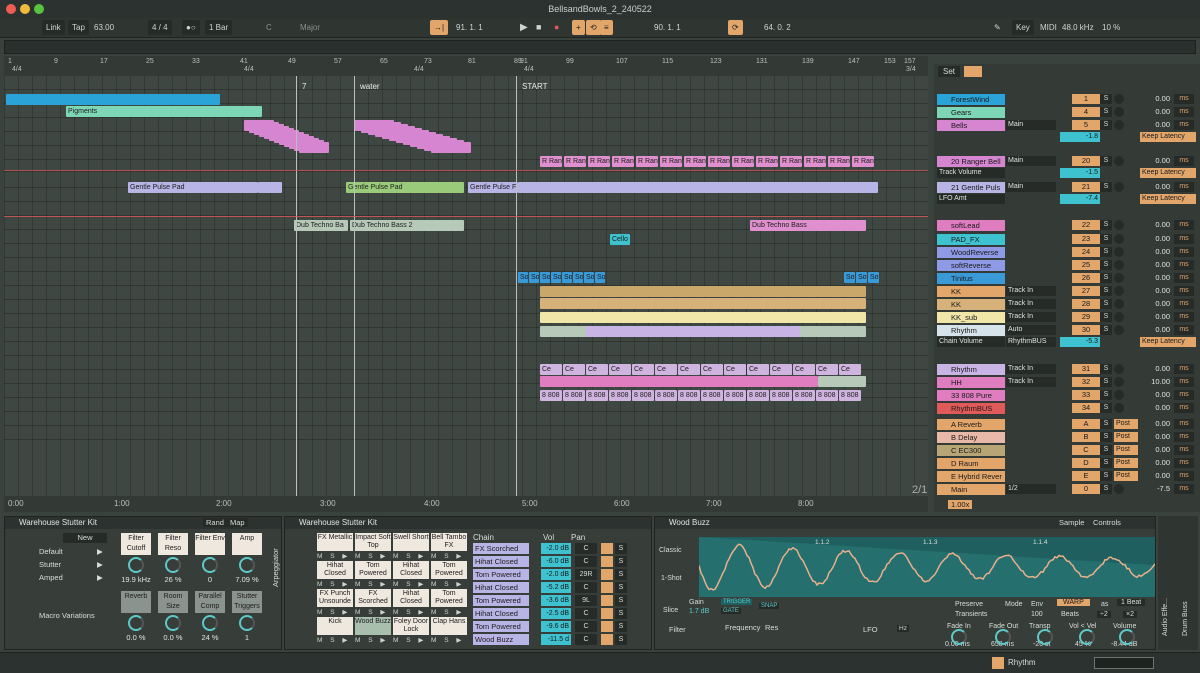 This screenshot has height=673, width=1200. What do you see at coordinates (1067, 138) in the screenshot?
I see `automation-row: -1.8 Keep Latency` at bounding box center [1067, 138].